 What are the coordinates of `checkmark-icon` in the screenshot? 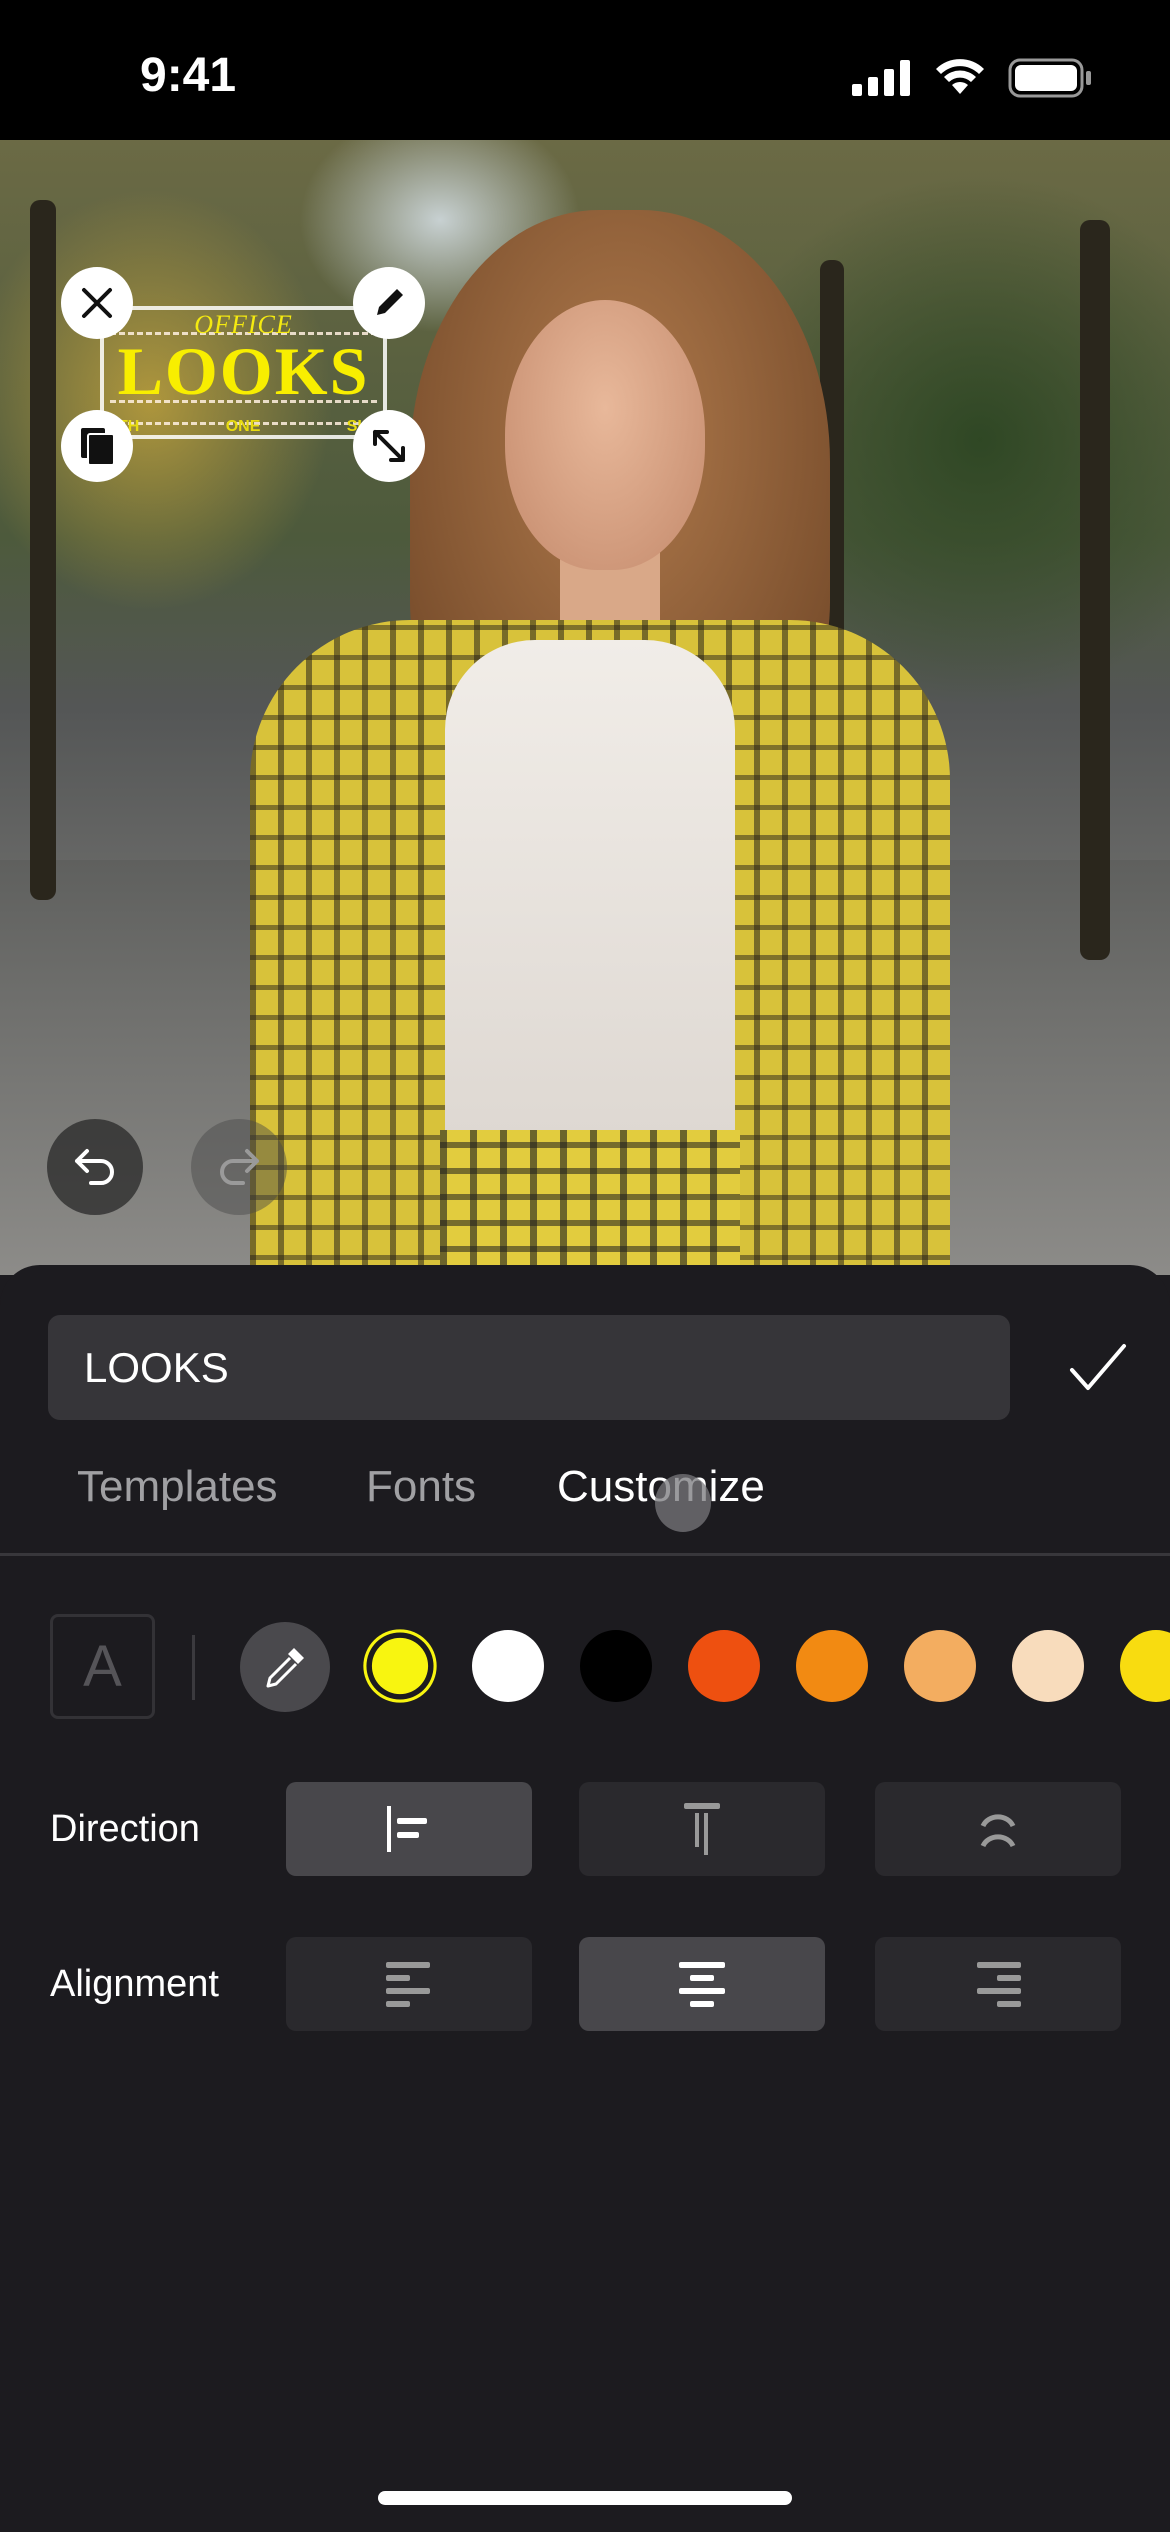 It's located at (1098, 1367).